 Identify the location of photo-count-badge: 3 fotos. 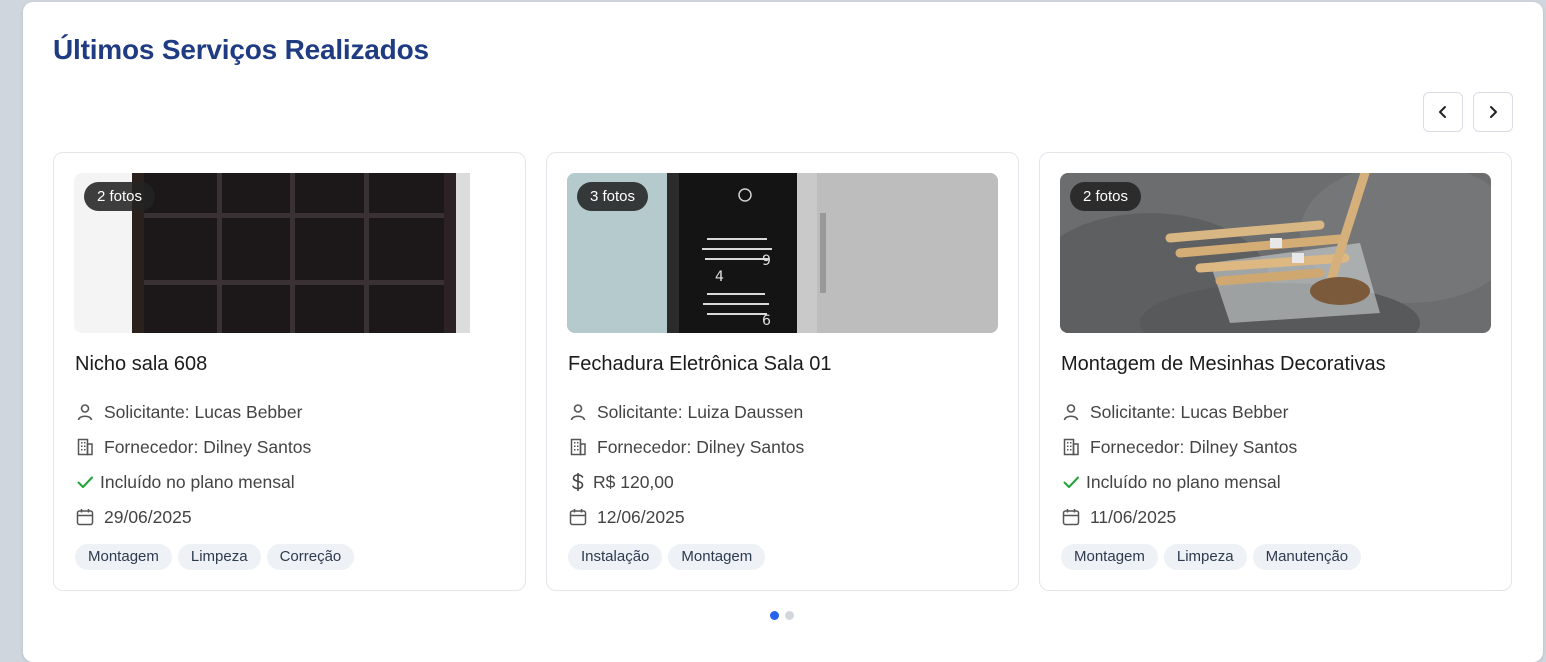
(613, 196).